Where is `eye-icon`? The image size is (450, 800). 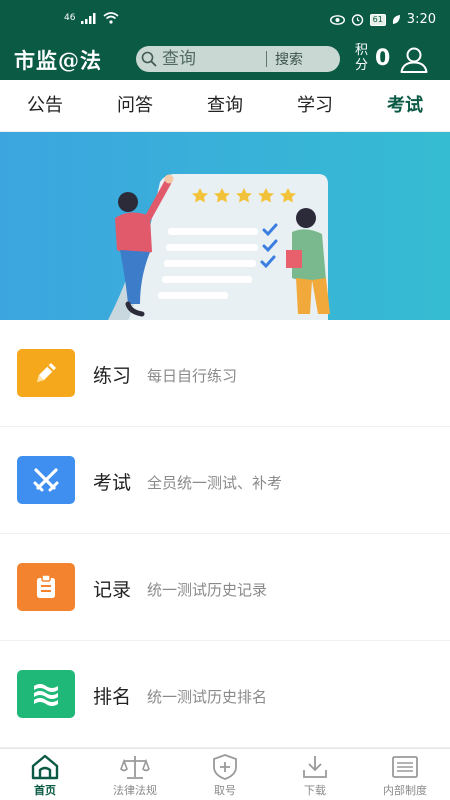
eye-icon is located at coordinates (337, 19).